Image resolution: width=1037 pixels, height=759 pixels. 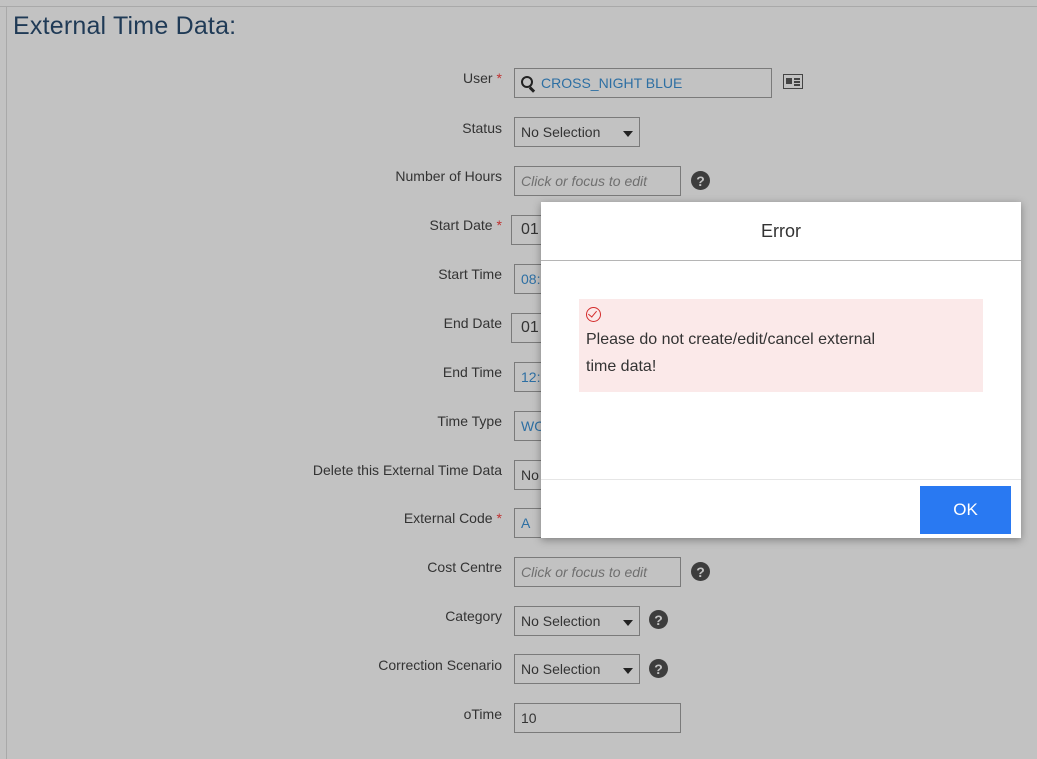 What do you see at coordinates (561, 669) in the screenshot?
I see `correction-value: No Selection` at bounding box center [561, 669].